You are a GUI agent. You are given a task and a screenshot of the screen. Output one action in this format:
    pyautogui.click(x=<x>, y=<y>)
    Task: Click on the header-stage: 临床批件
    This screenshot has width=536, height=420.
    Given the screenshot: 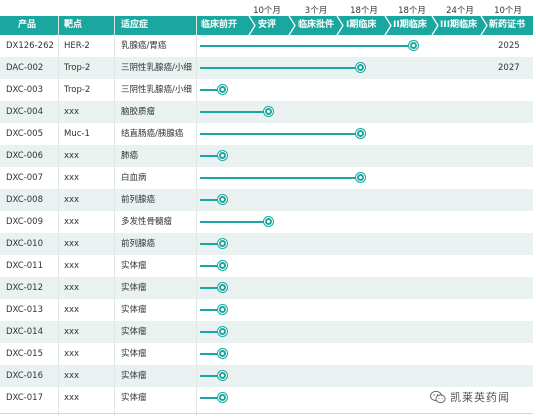 What is the action you would take?
    pyautogui.click(x=316, y=25)
    